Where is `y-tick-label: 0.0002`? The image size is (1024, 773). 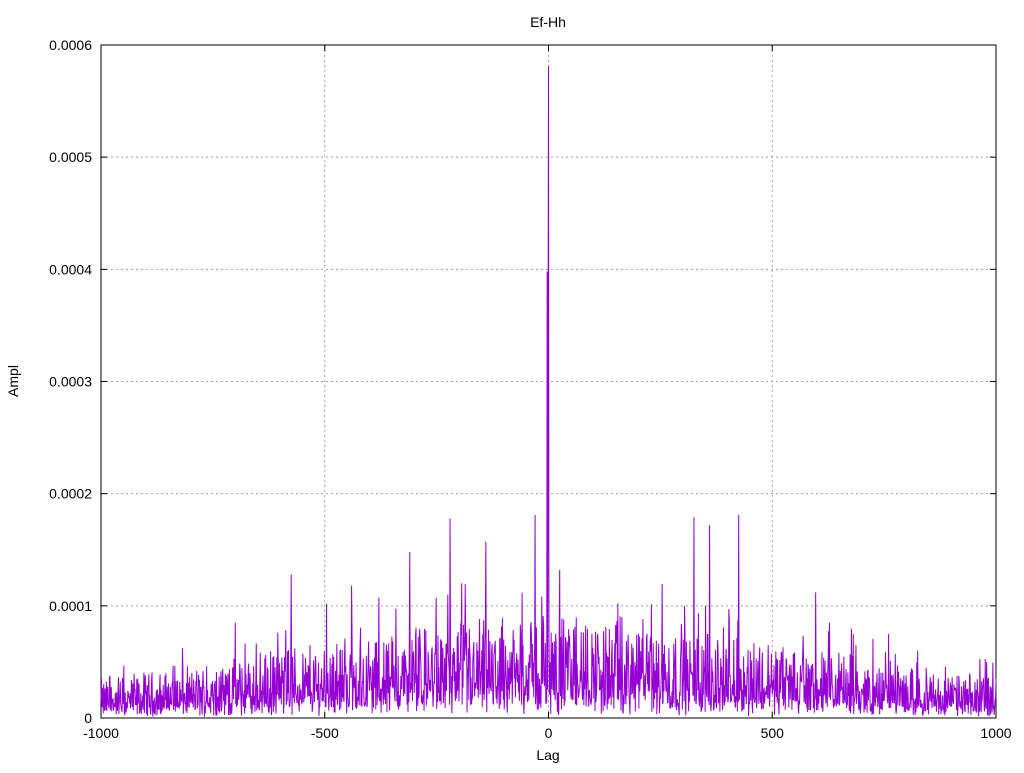
y-tick-label: 0.0002 is located at coordinates (70, 494).